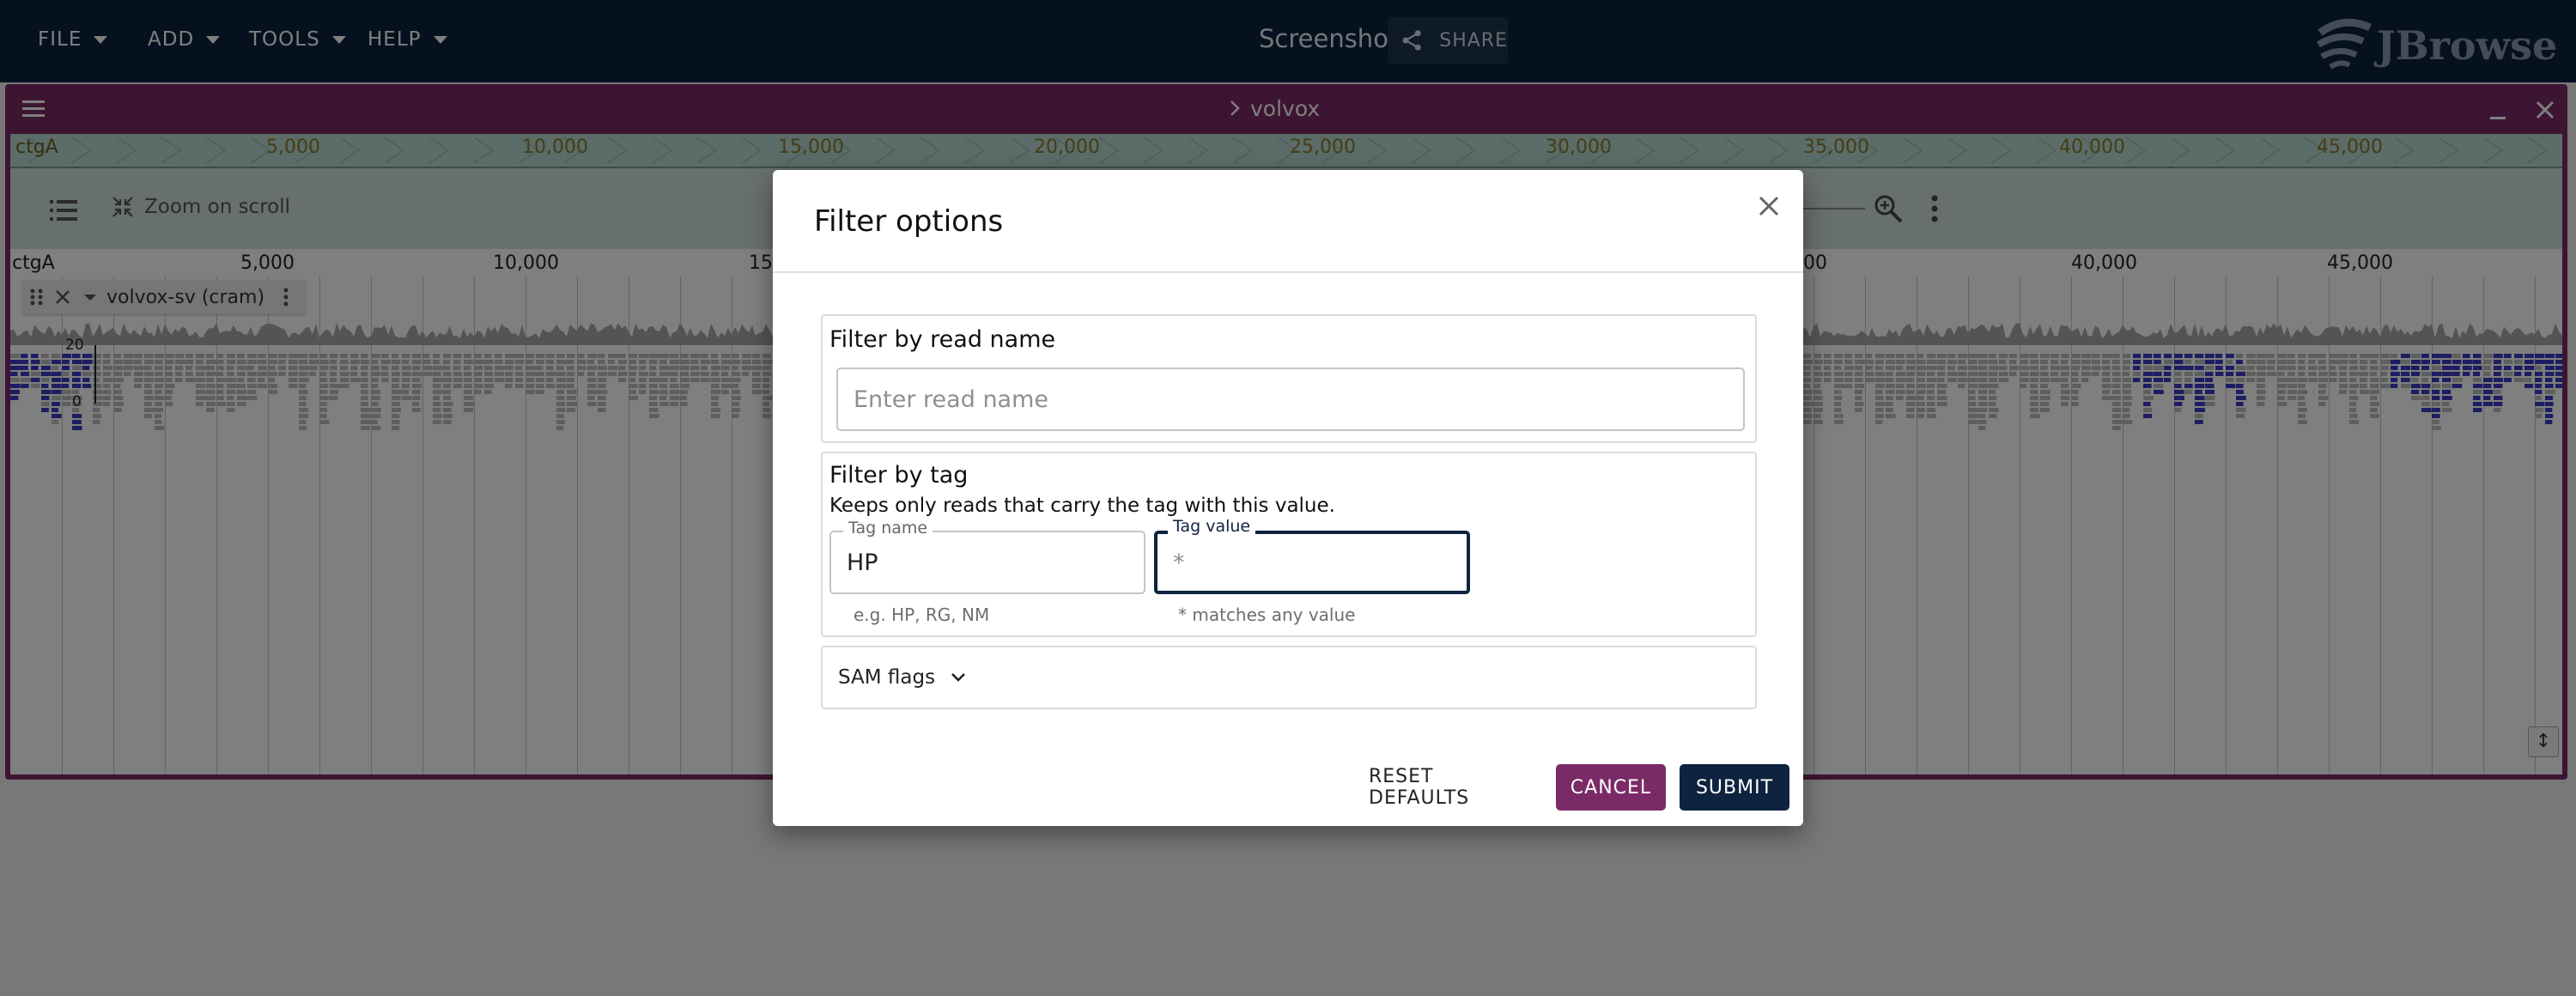 The width and height of the screenshot is (2576, 996). I want to click on cancel-button: CANCEL, so click(1611, 788).